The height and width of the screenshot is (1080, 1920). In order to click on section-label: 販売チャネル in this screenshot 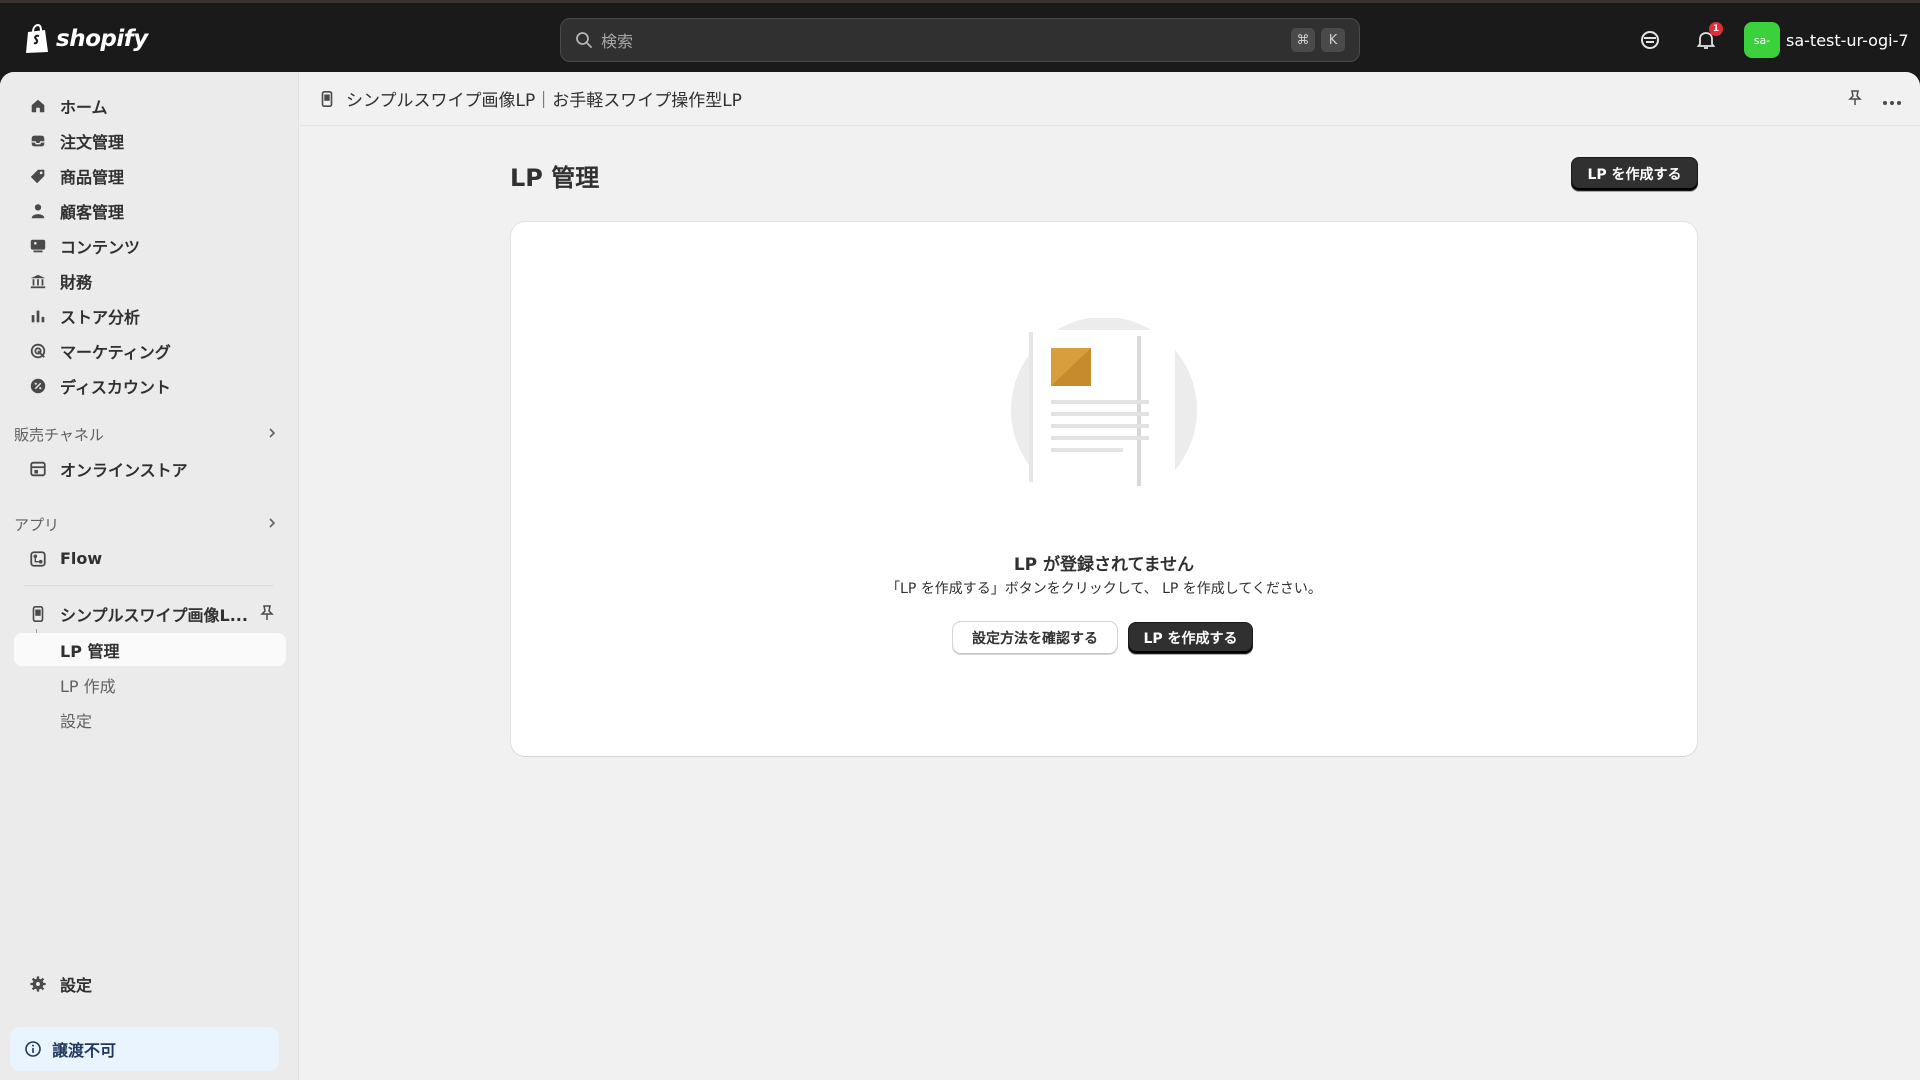, I will do `click(59, 434)`.